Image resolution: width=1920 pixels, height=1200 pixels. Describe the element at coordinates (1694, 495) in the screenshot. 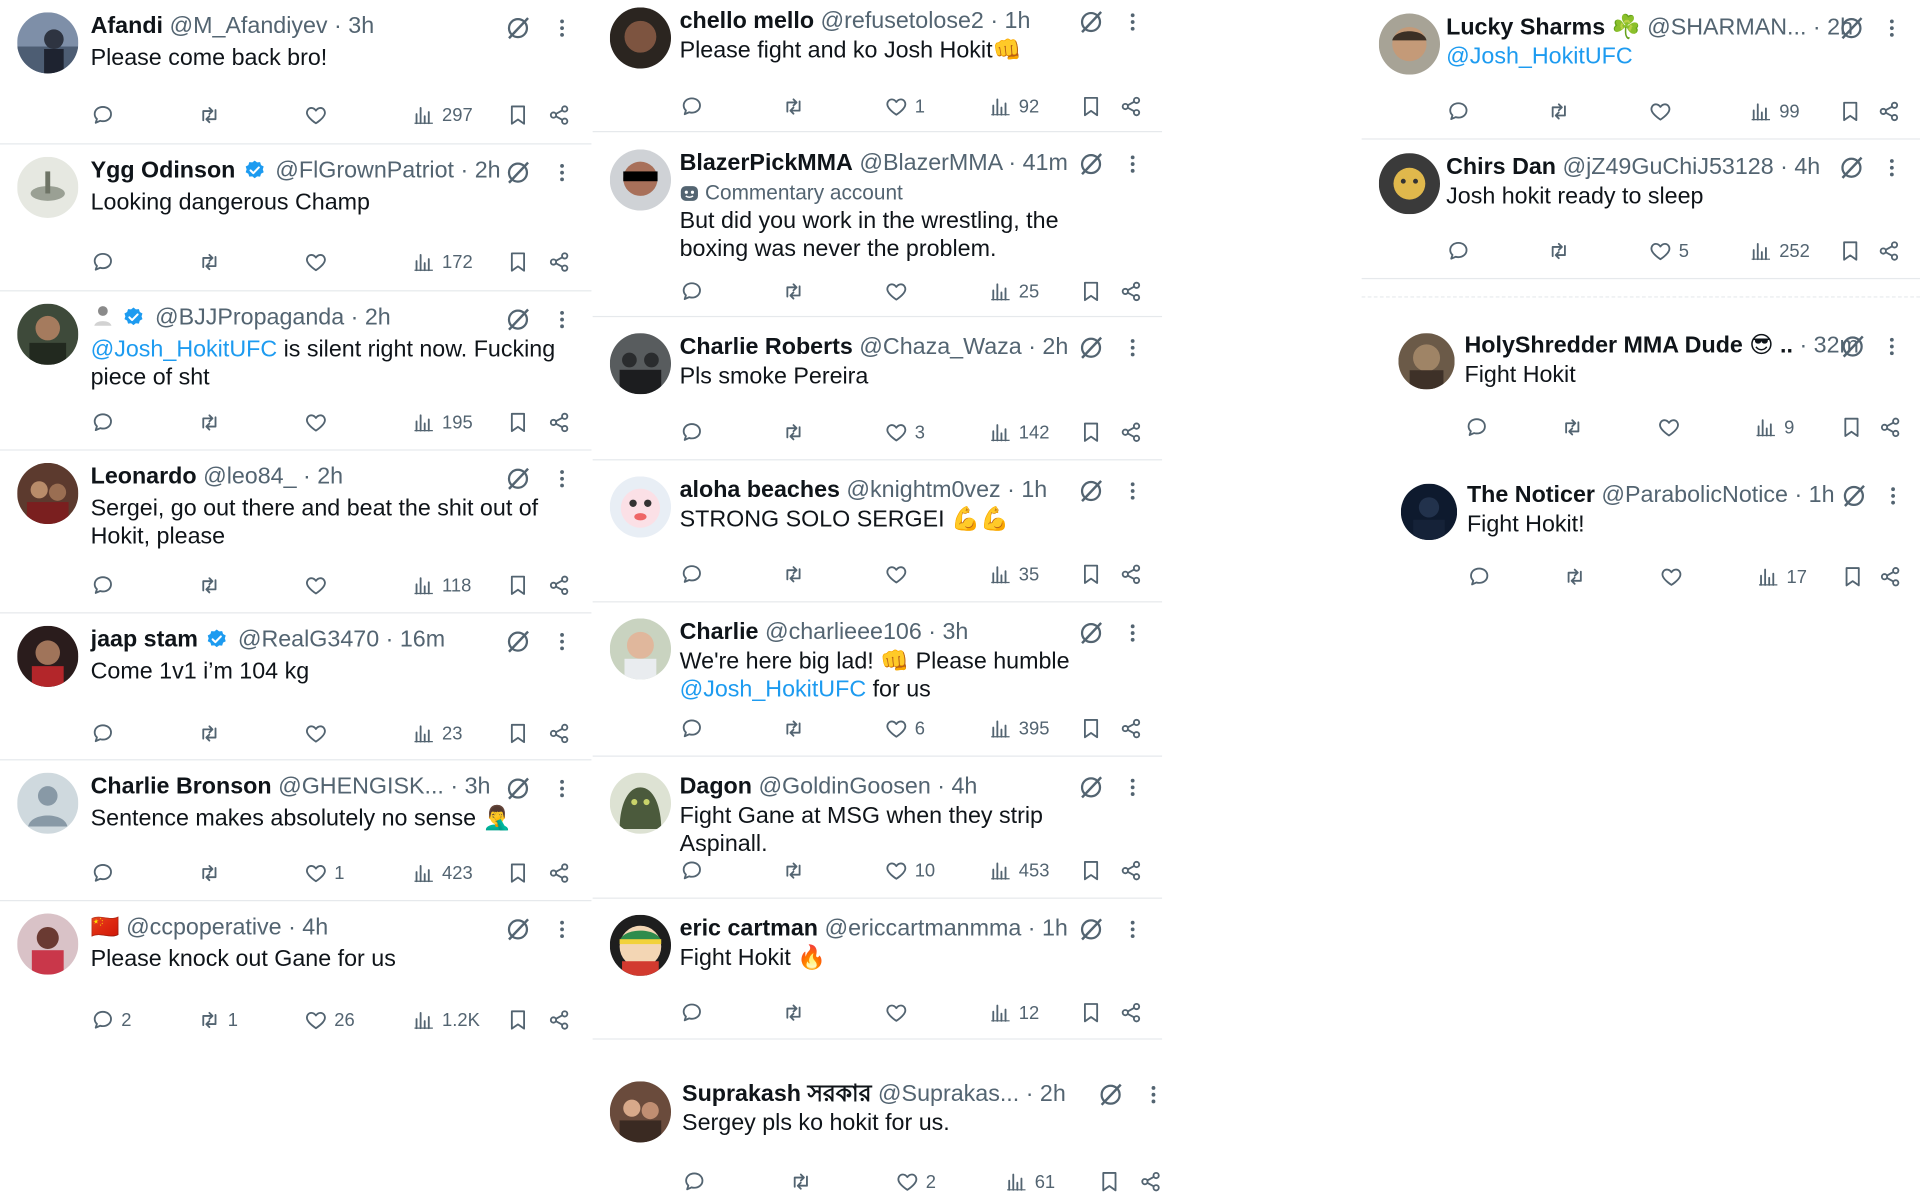

I see `user-handle: @ParabolicNotice` at that location.